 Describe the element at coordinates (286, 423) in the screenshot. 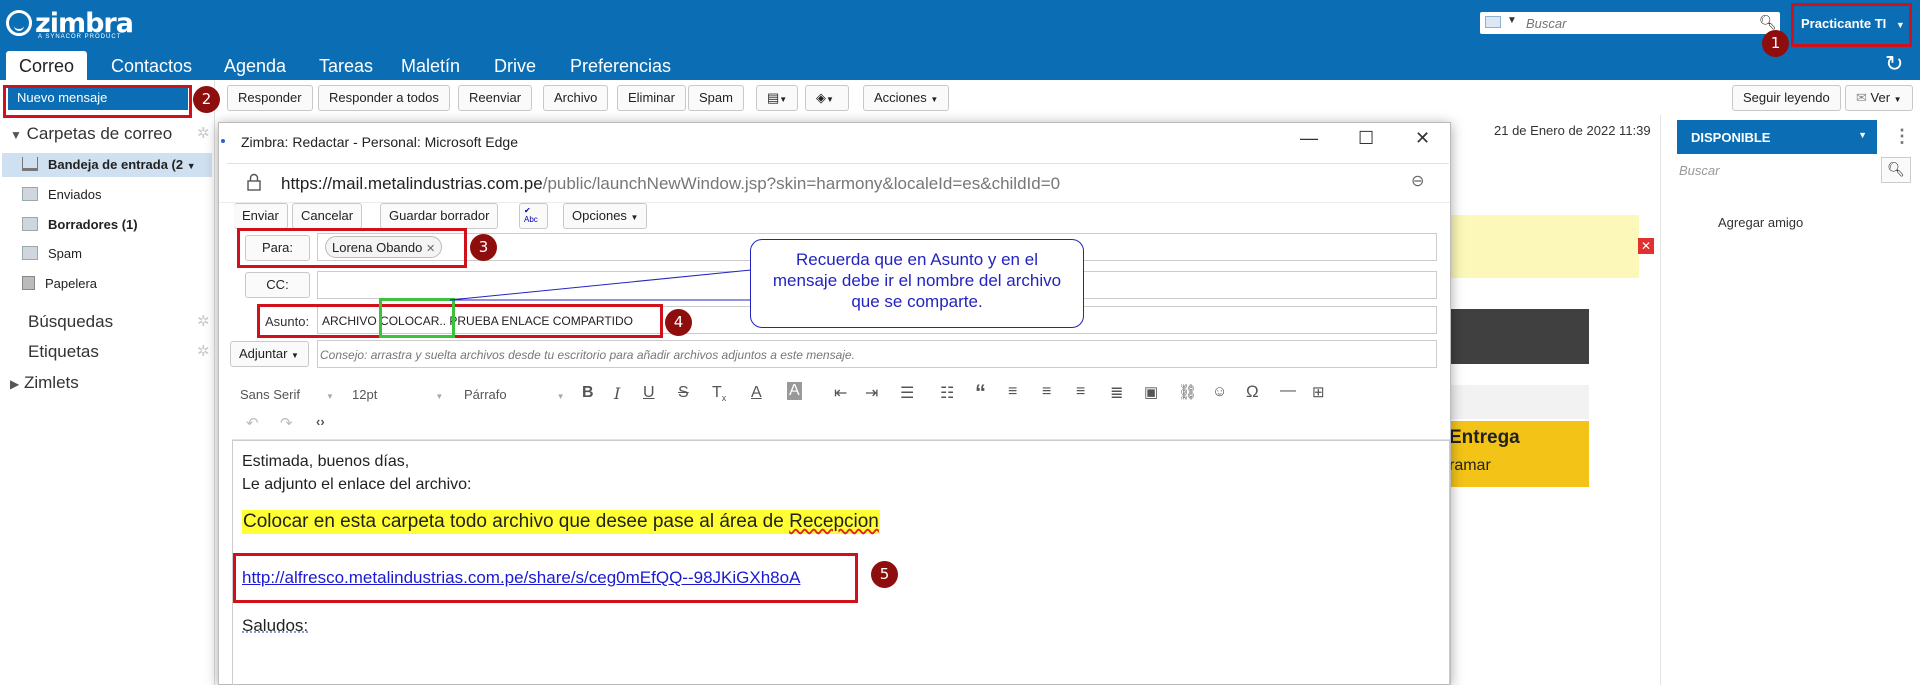

I see `redo-icon: ↷` at that location.